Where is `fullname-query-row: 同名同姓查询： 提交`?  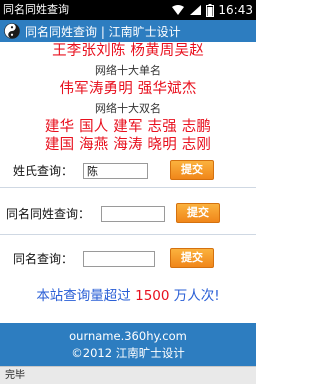
fullname-query-row: 同名同姓查询： 提交 is located at coordinates (128, 213).